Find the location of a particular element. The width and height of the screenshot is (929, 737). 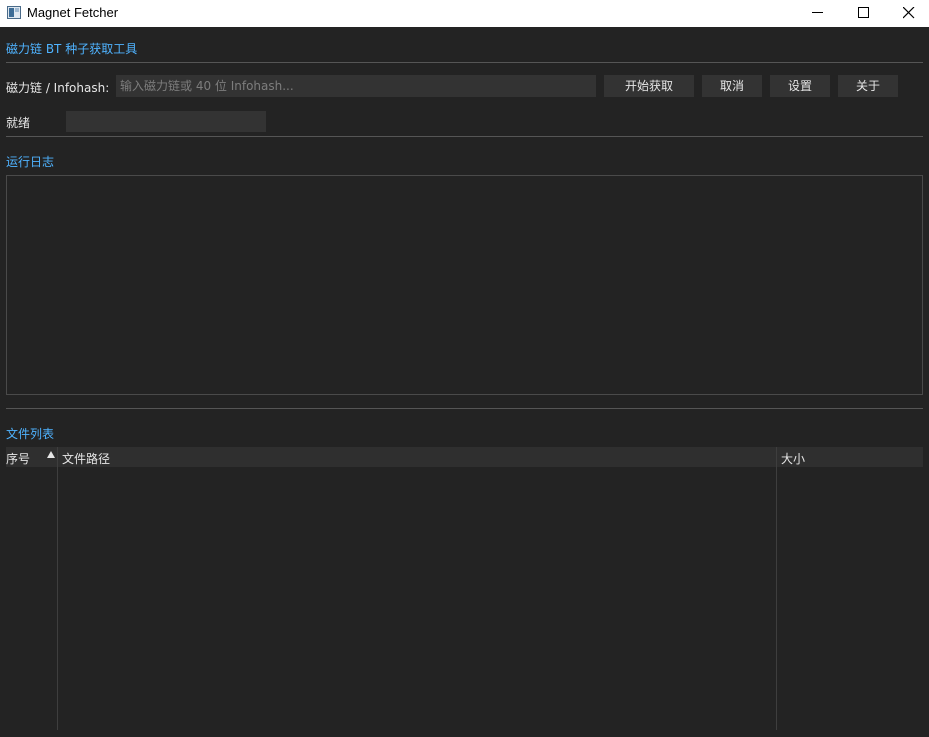

minimize-icon is located at coordinates (817, 12).